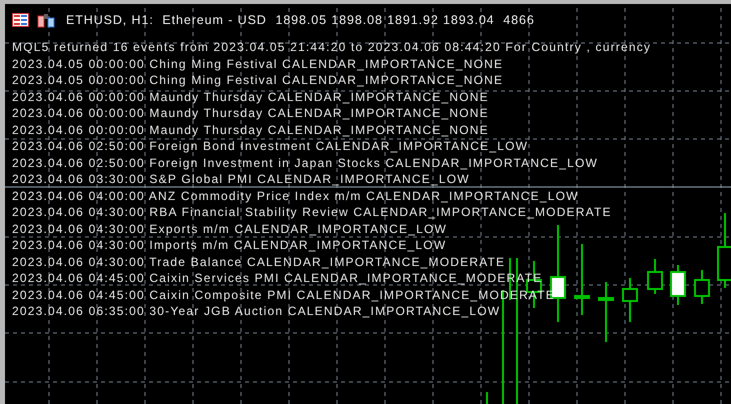 This screenshot has height=404, width=731. I want to click on log-line: 2023.04.06 04:00:00 ANZ Commodity Price Index m/m CALENDAR_IMPORTANCE_LOW, so click(296, 196).